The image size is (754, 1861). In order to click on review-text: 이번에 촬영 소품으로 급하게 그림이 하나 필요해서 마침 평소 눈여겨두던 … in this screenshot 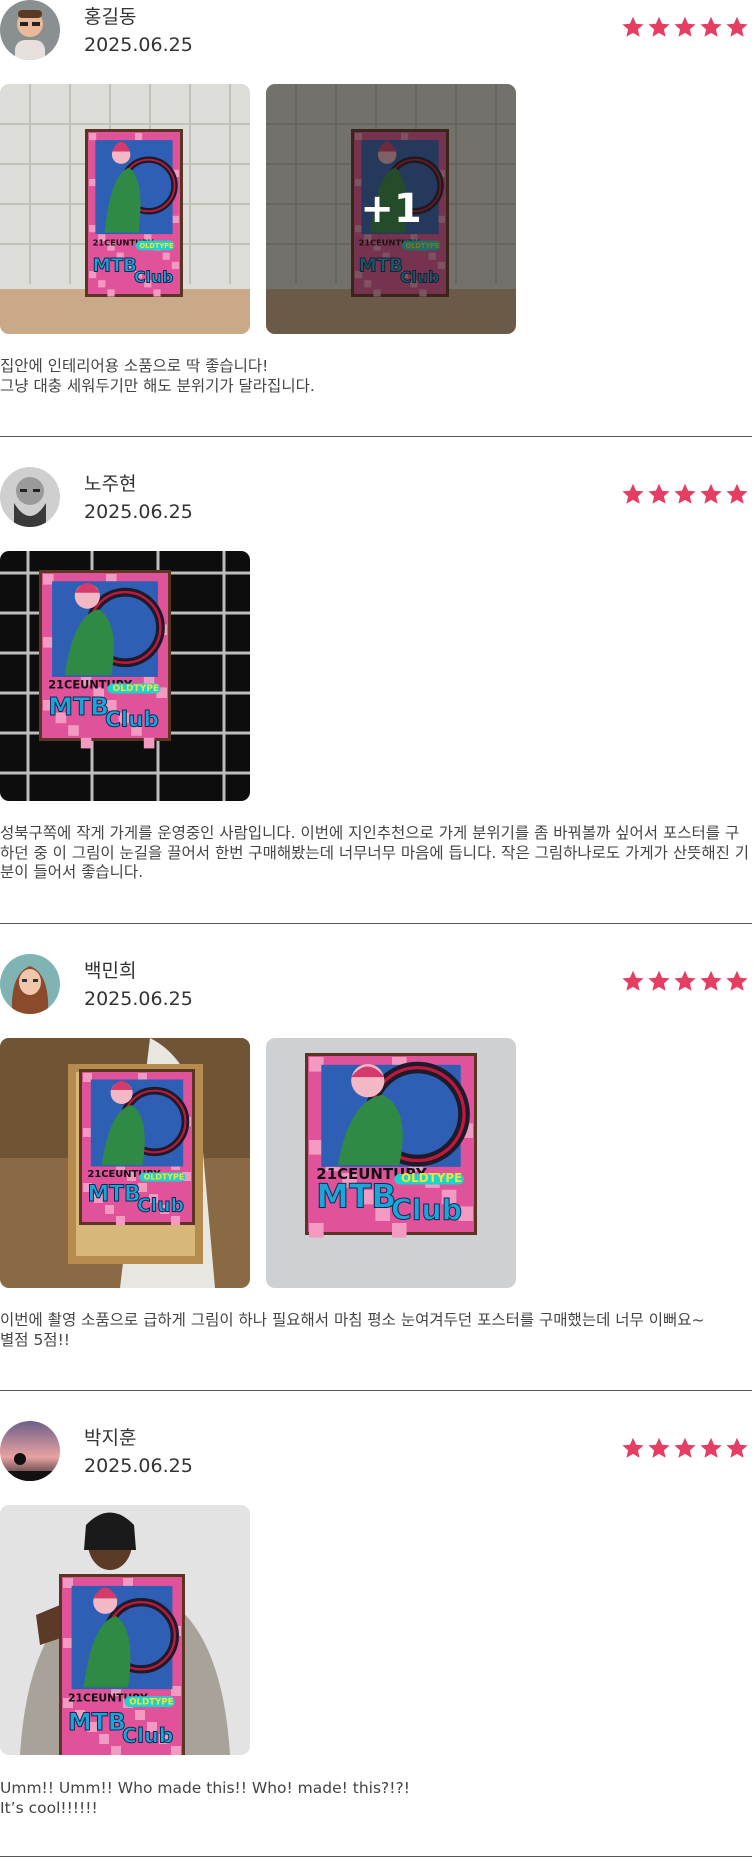, I will do `click(352, 1330)`.